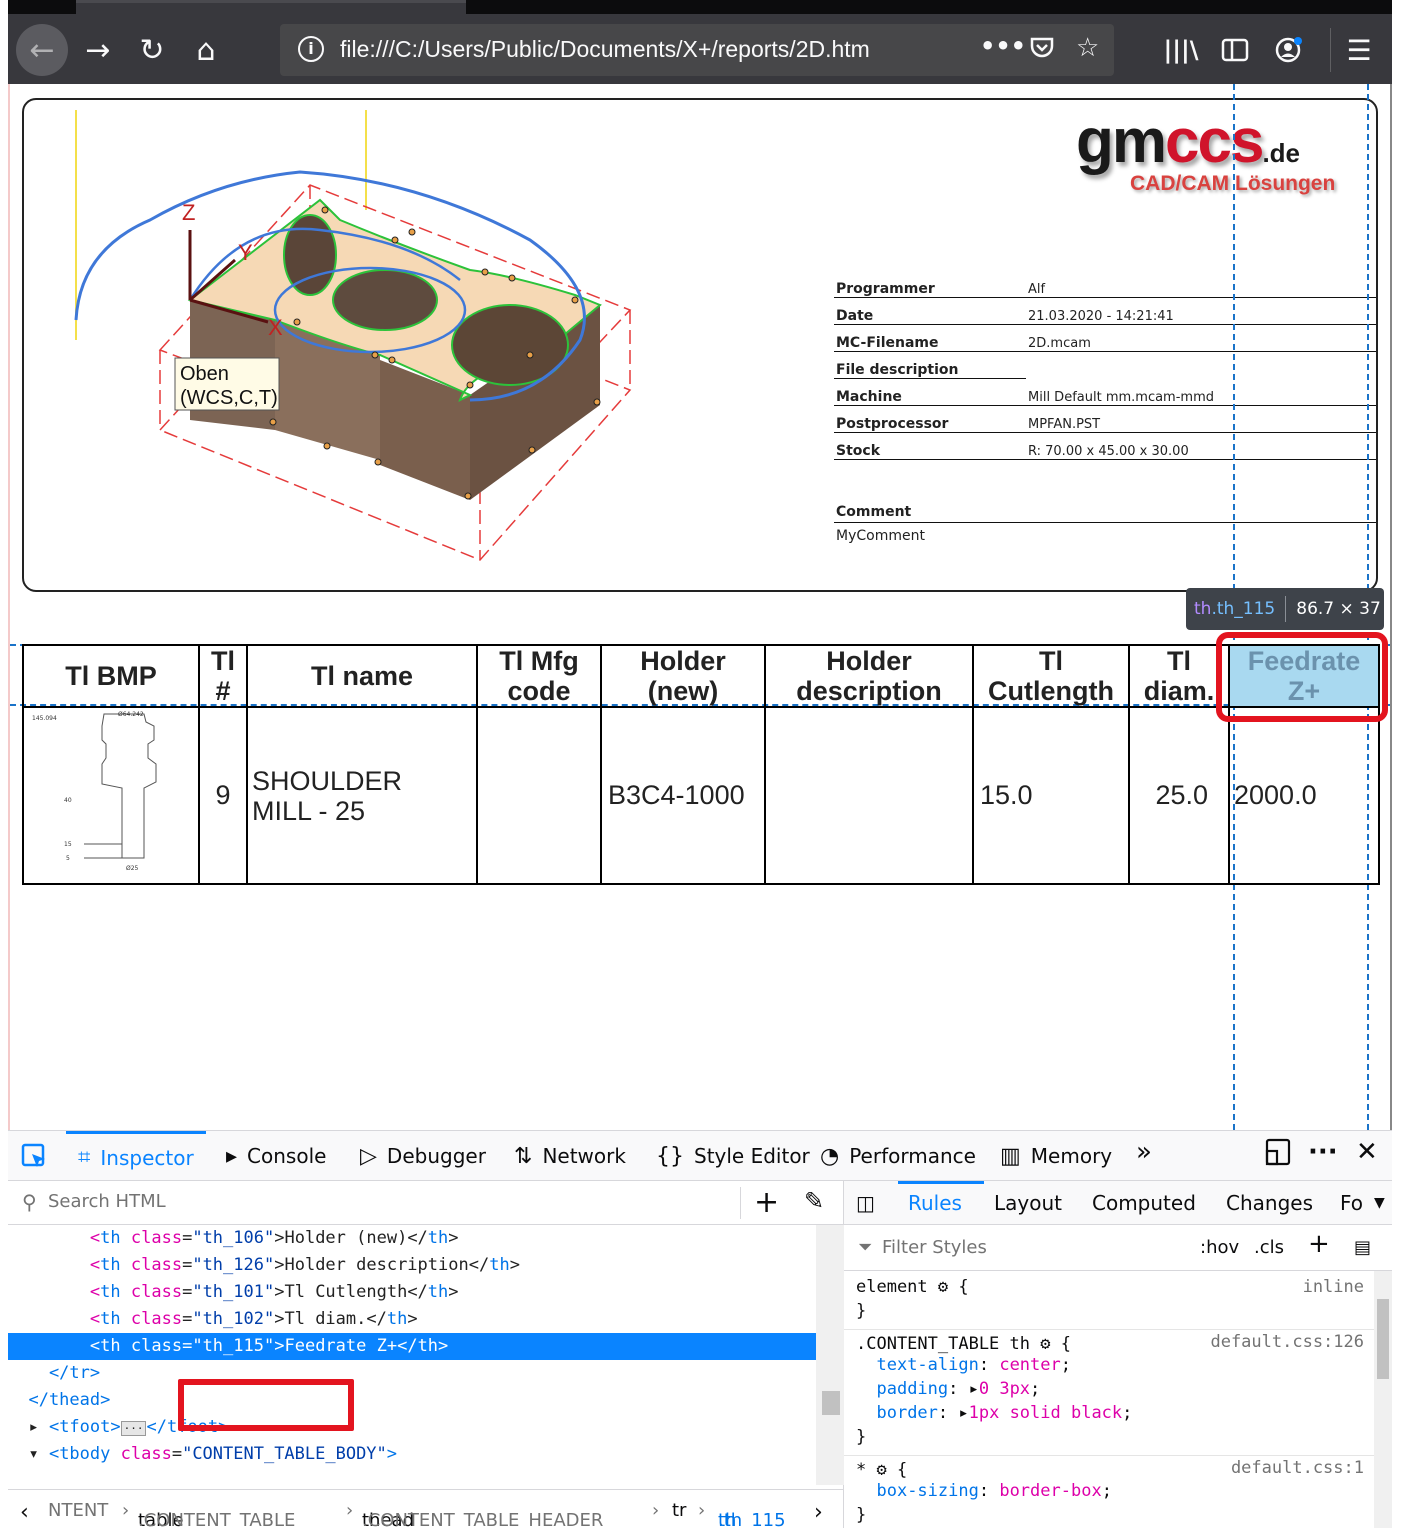  Describe the element at coordinates (206, 50) in the screenshot. I see `home-button: ⌂` at that location.